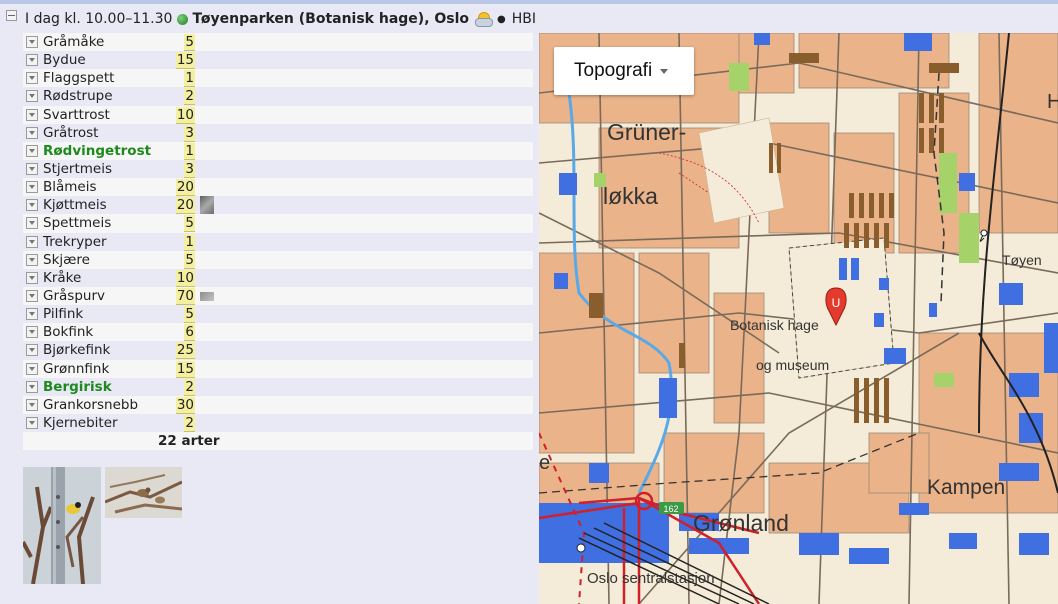 This screenshot has height=604, width=1058. Describe the element at coordinates (278, 96) in the screenshot. I see `species-row: Rødstrupe 2` at that location.